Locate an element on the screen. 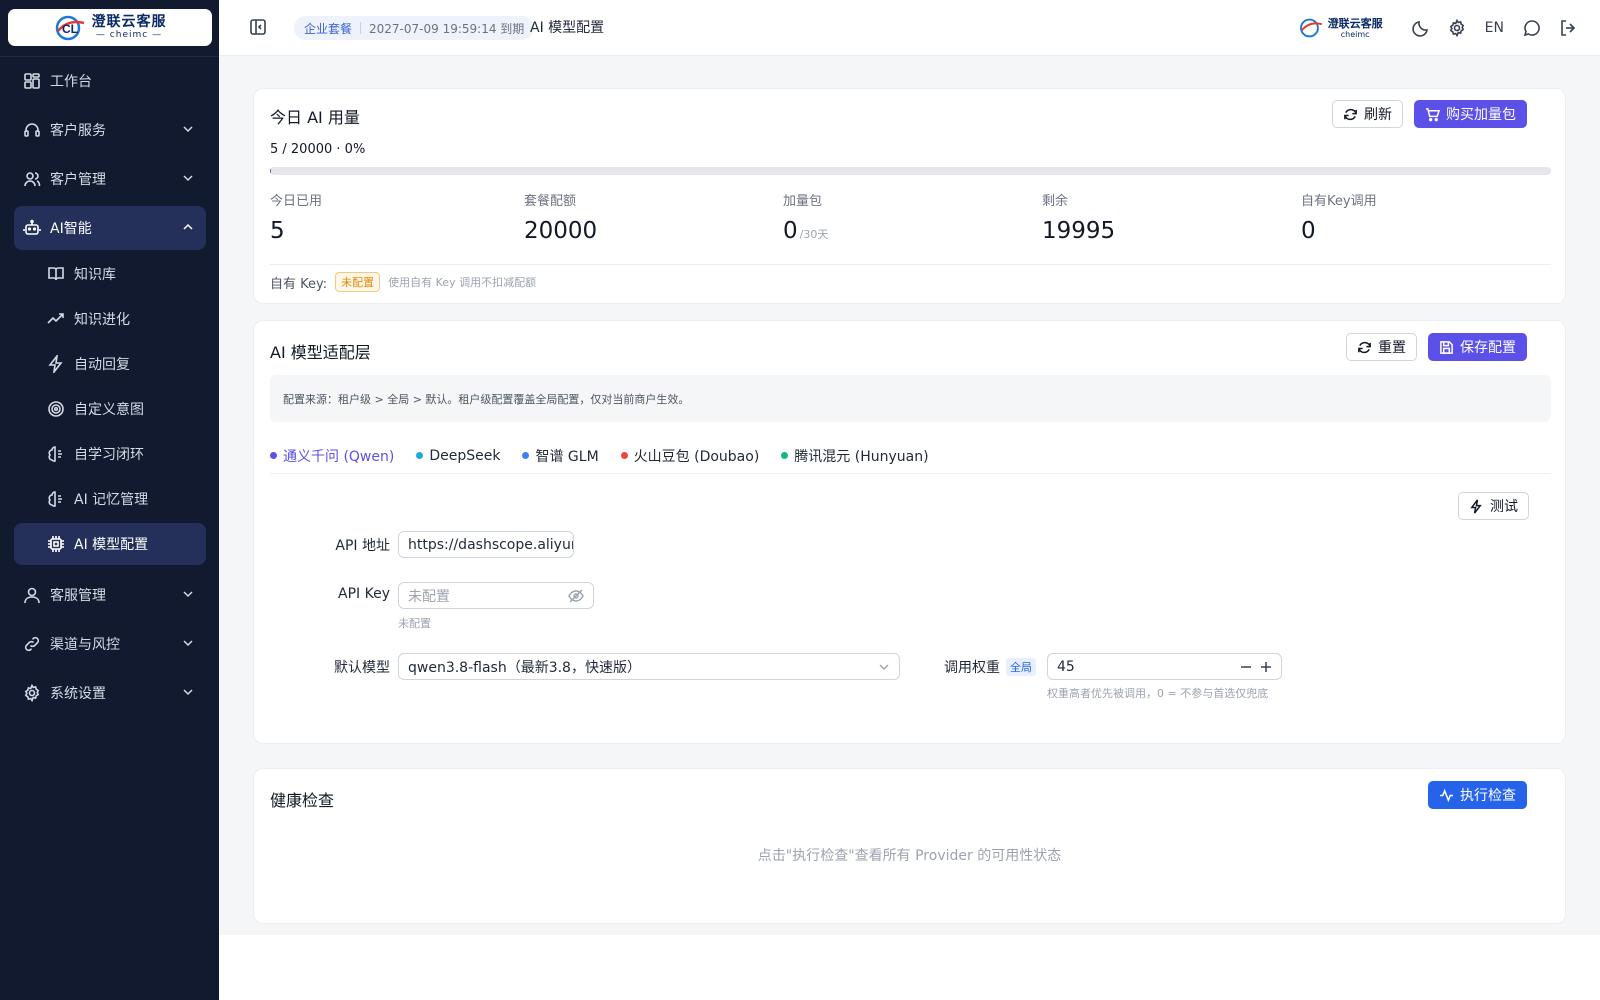  api-key-input: 未配置 is located at coordinates (496, 595).